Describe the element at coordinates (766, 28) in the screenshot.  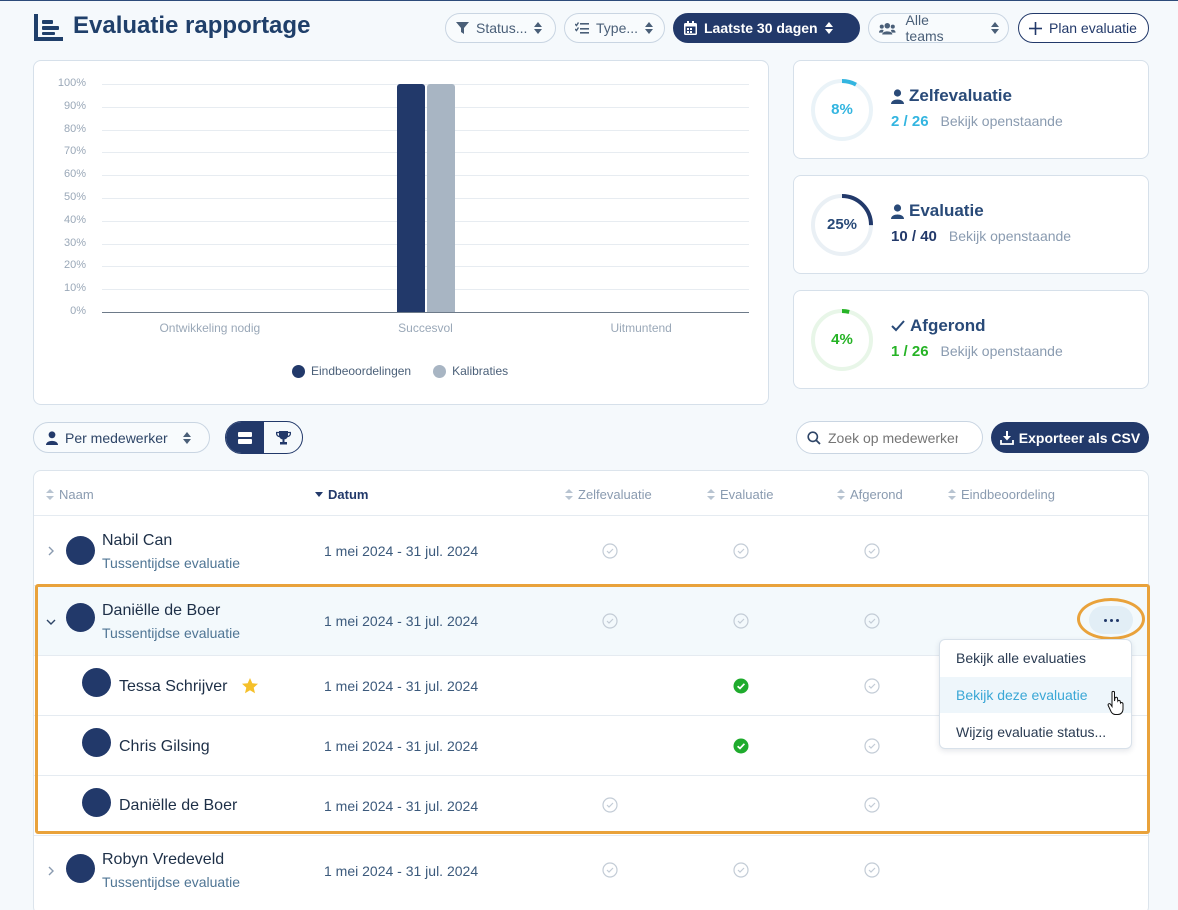
I see `period-filter: Laatste 30 dagen` at that location.